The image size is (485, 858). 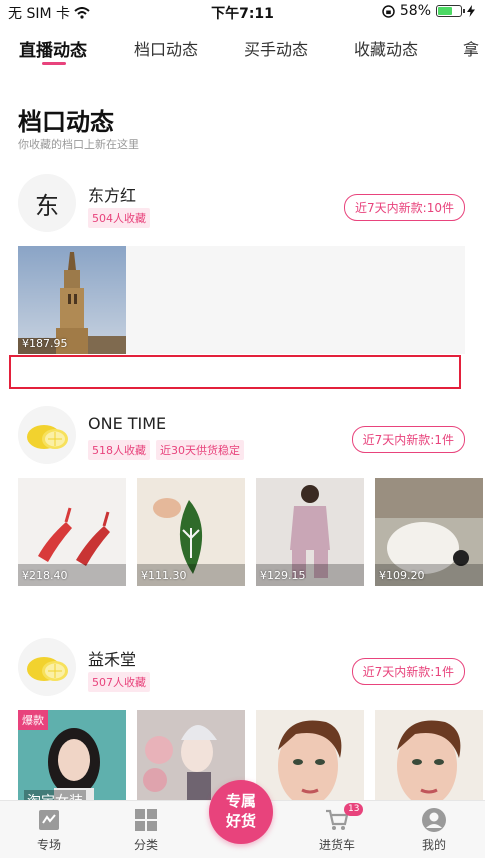 What do you see at coordinates (415, 11) in the screenshot?
I see `battery-percent: 58%` at bounding box center [415, 11].